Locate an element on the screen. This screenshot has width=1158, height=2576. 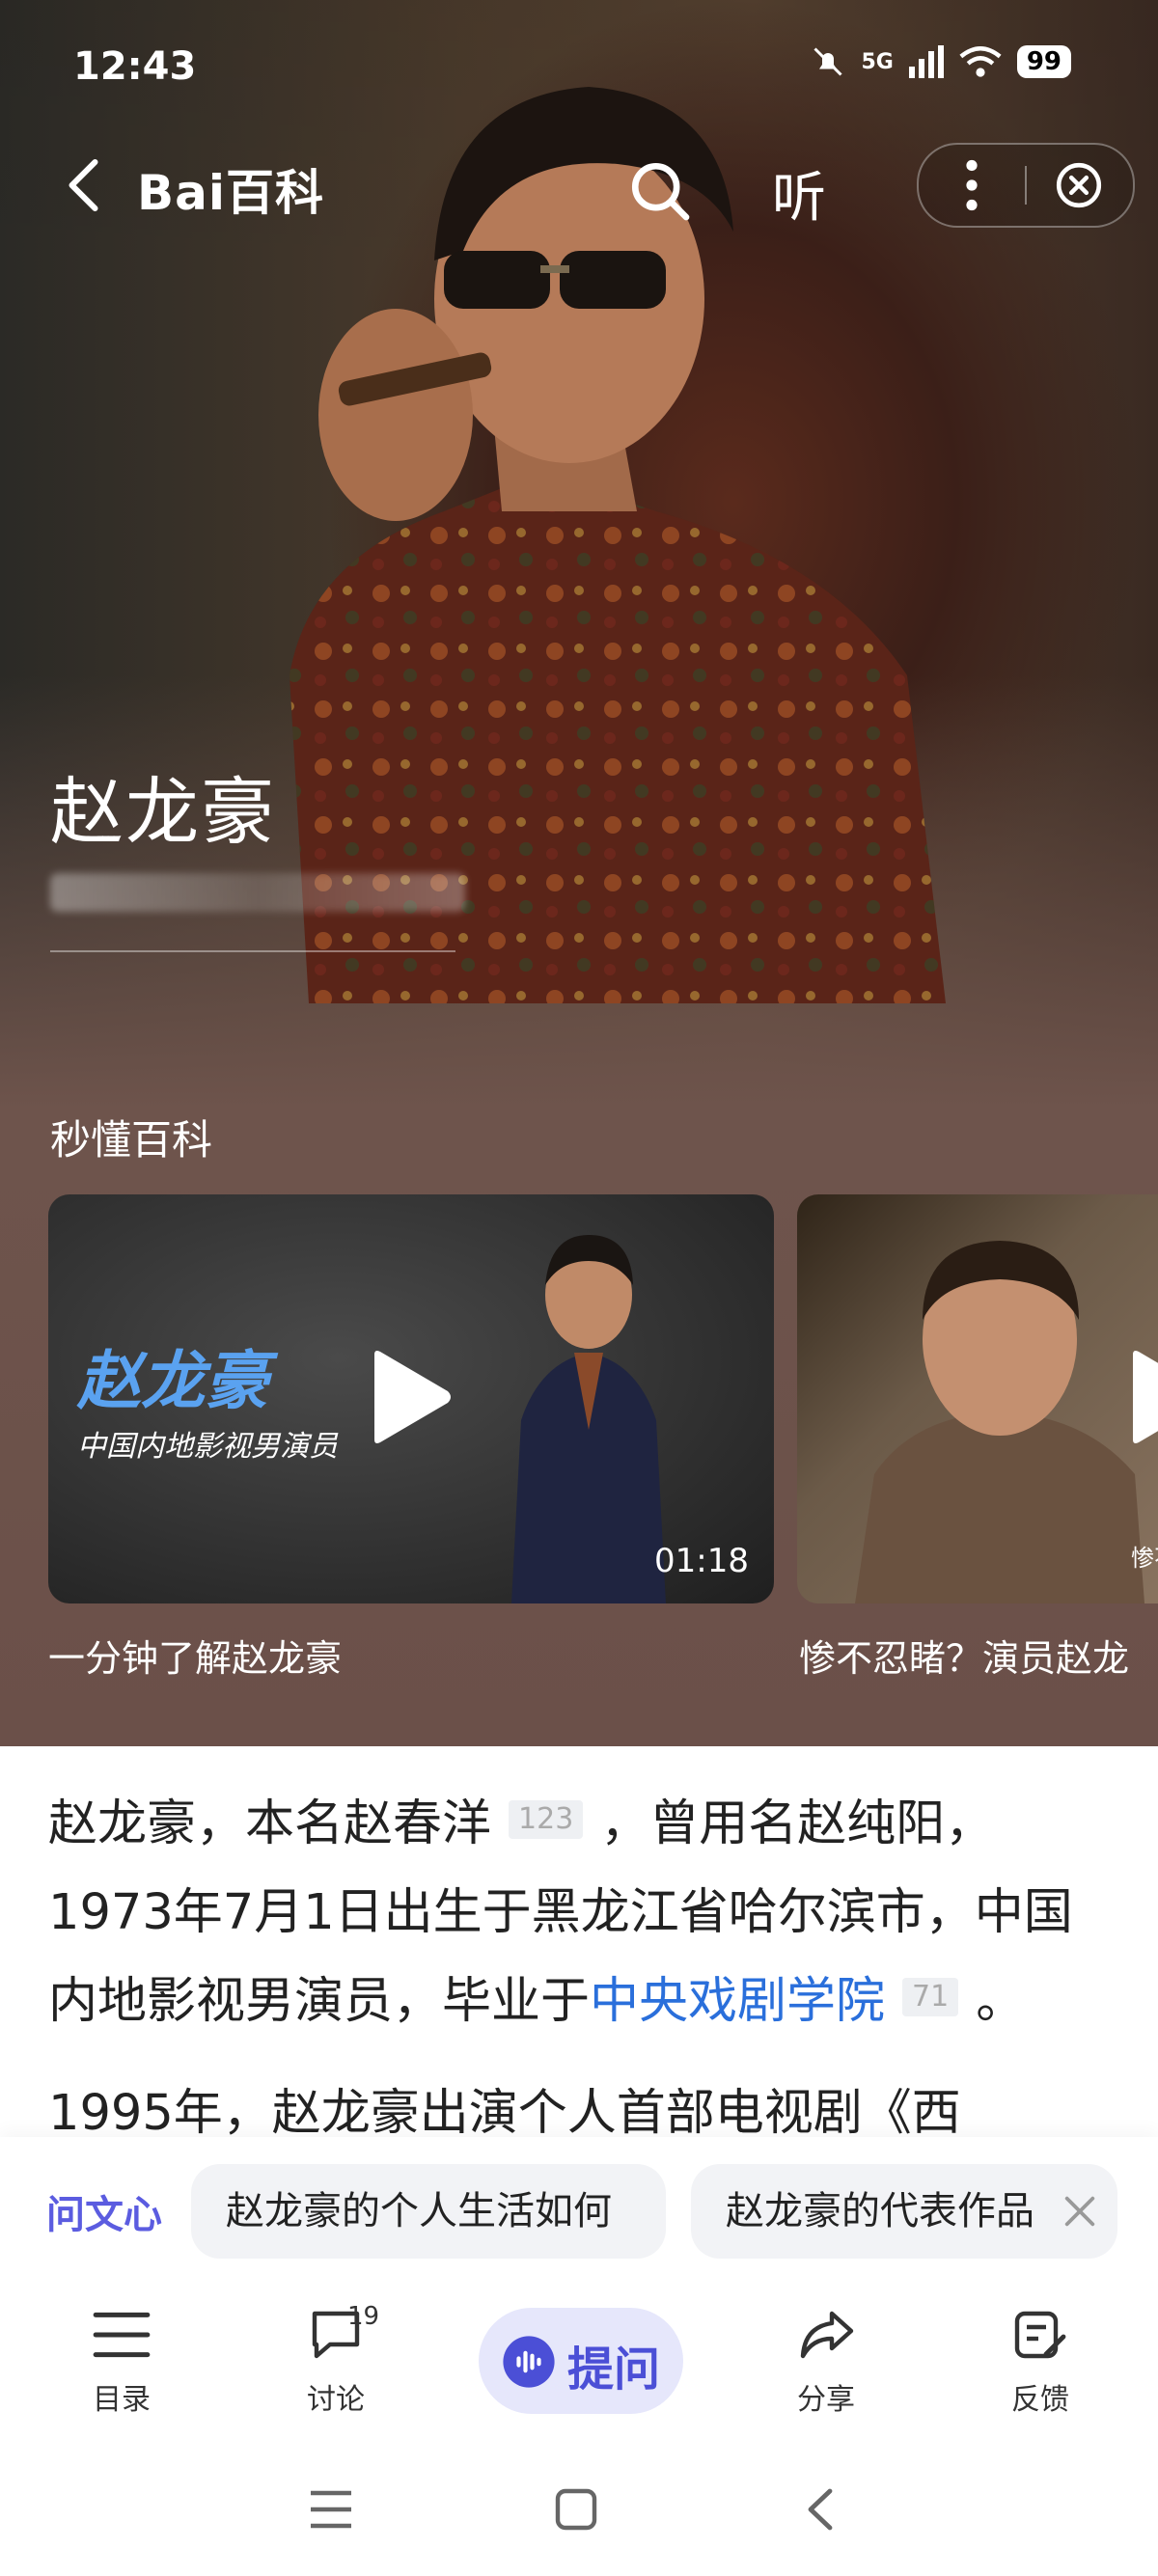
discuss-label: 讨论 is located at coordinates (336, 2400).